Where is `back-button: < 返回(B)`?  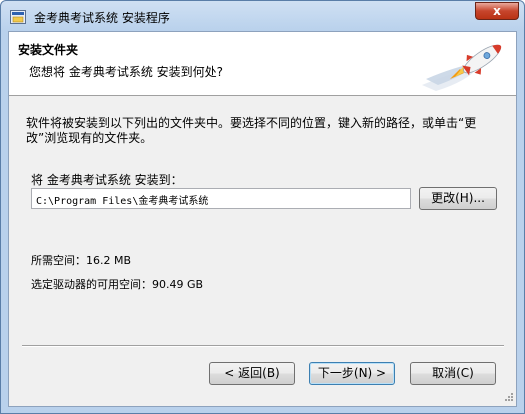
back-button: < 返回(B) is located at coordinates (252, 373).